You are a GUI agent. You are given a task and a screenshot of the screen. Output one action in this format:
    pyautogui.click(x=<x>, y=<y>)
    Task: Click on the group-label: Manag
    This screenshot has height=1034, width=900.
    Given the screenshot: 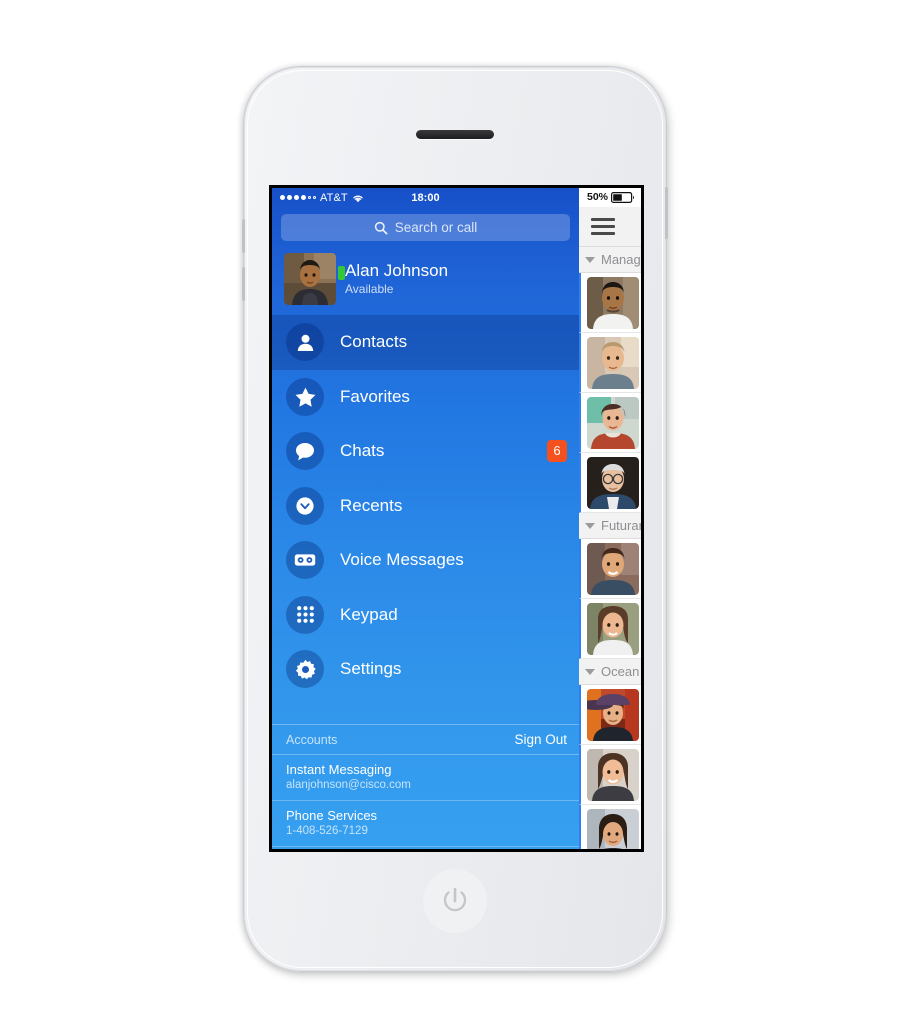 What is the action you would take?
    pyautogui.click(x=621, y=260)
    